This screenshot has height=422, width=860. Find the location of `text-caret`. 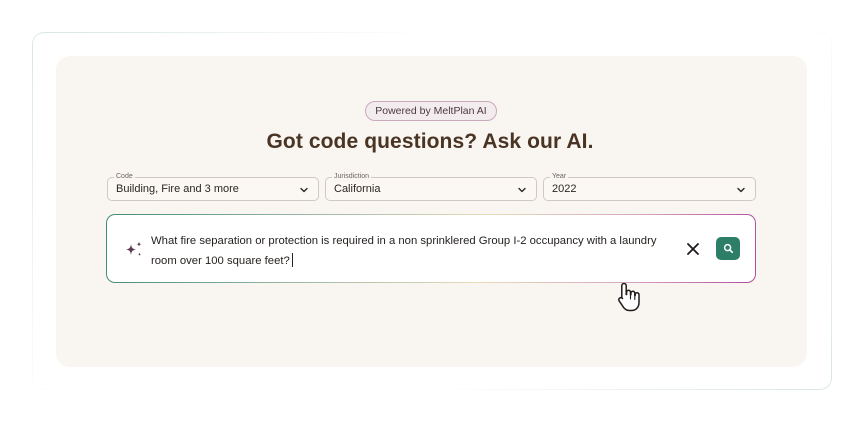

text-caret is located at coordinates (292, 259).